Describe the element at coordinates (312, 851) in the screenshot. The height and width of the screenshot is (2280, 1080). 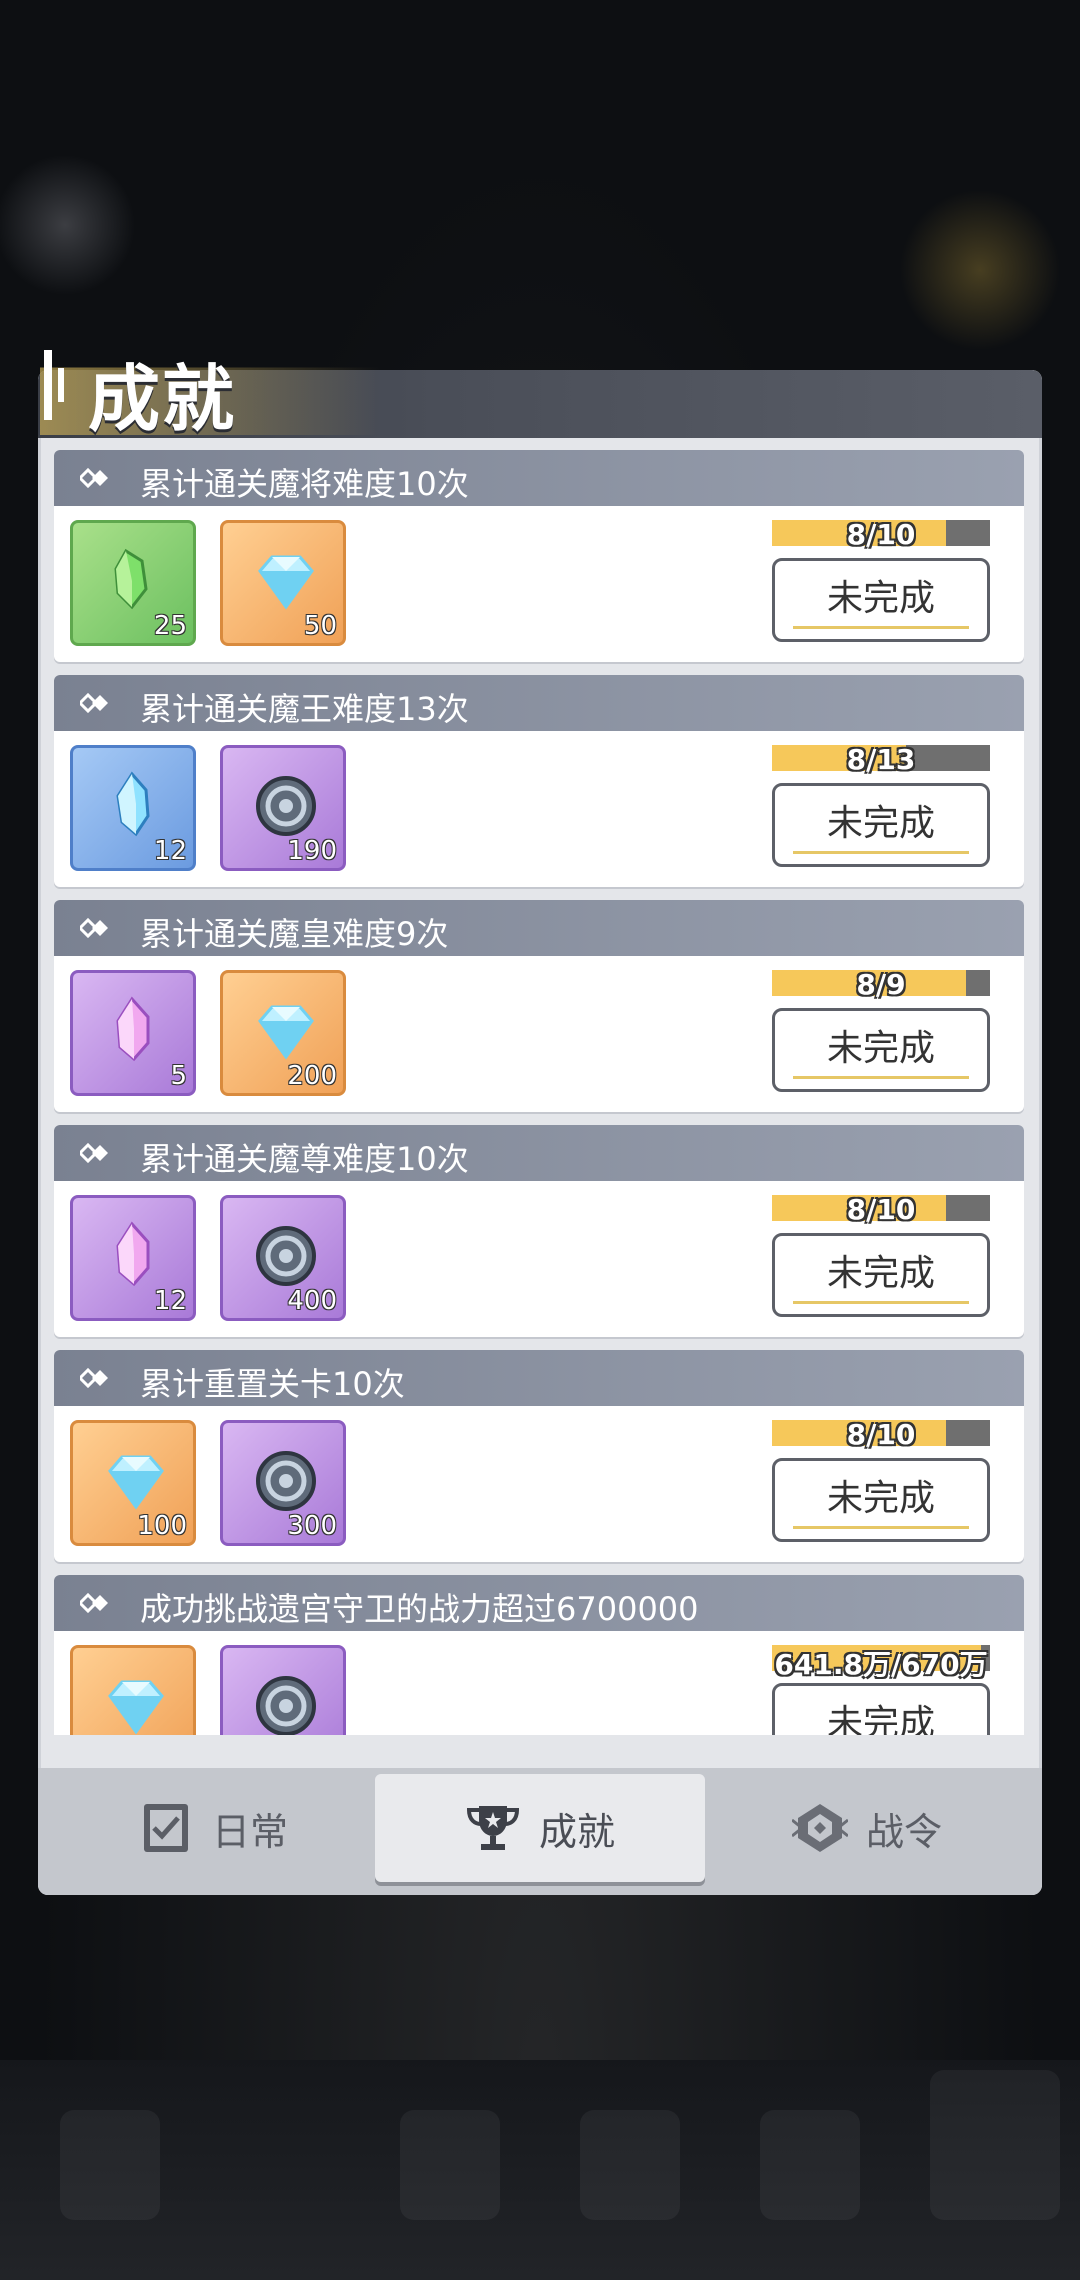
I see `reward-count: 190` at that location.